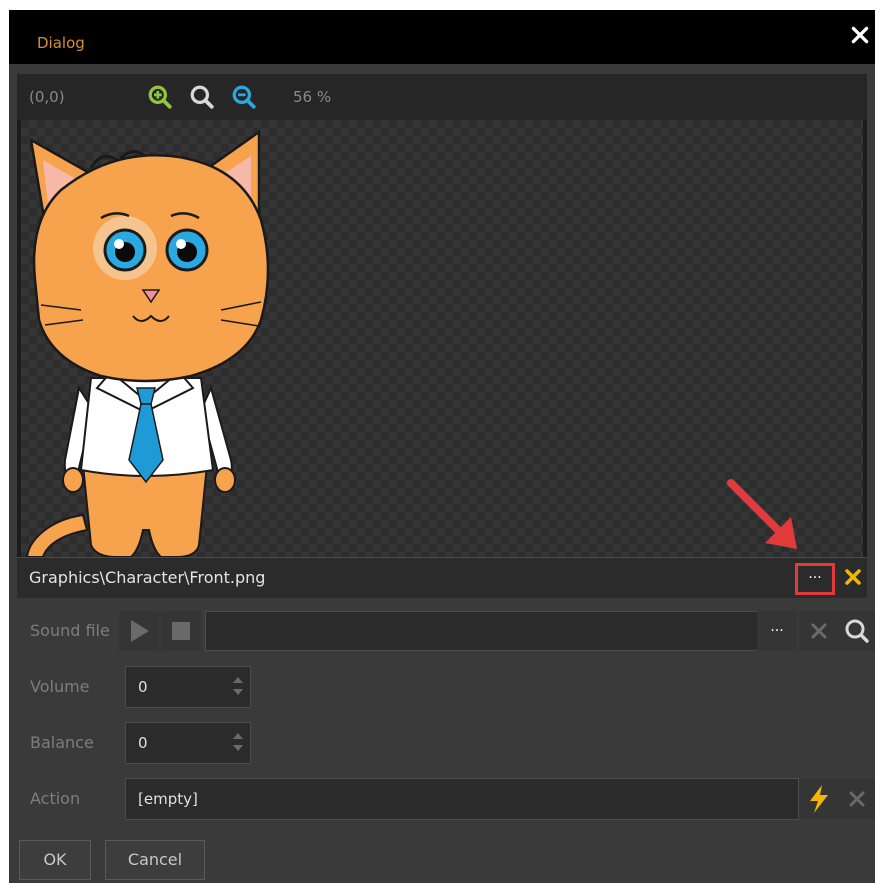  I want to click on zoom-level: 56 %, so click(312, 97).